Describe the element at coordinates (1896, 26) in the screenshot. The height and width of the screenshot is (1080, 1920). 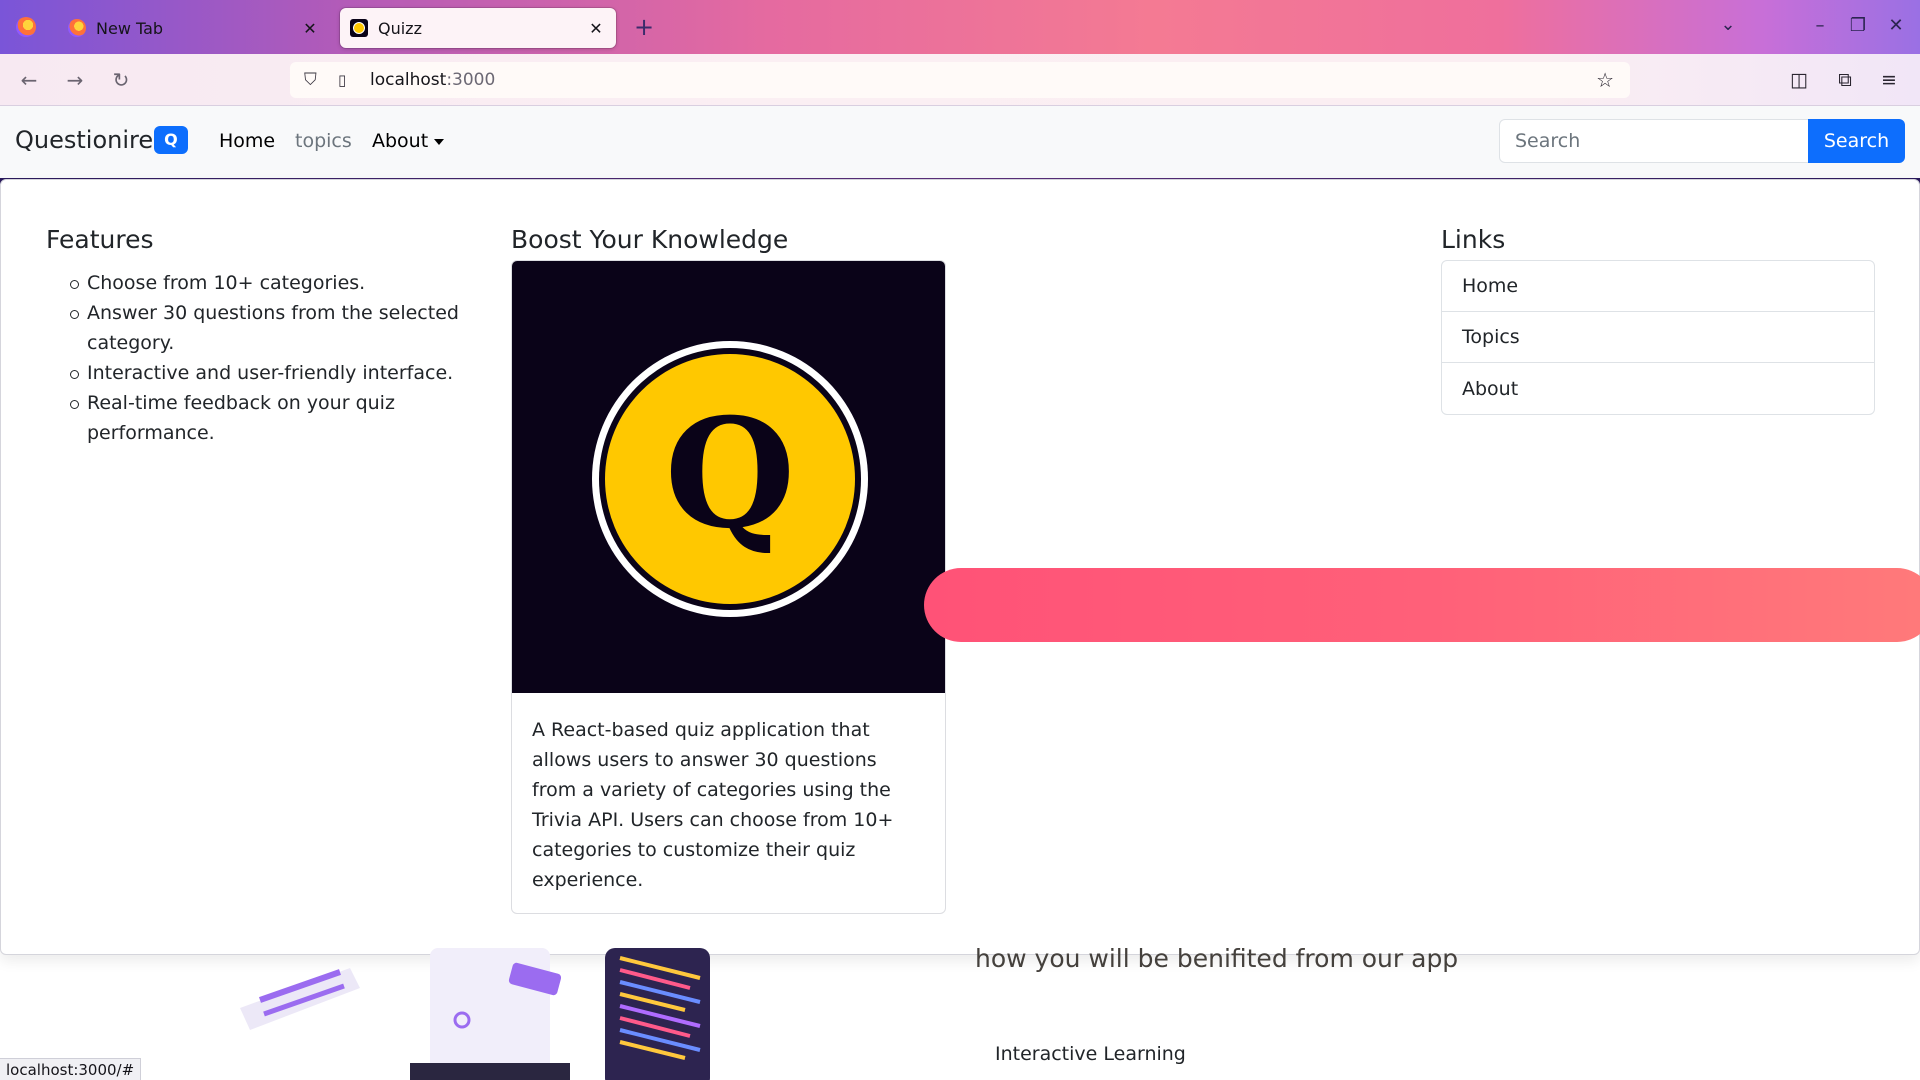
I see `close-window-icon: ✕` at that location.